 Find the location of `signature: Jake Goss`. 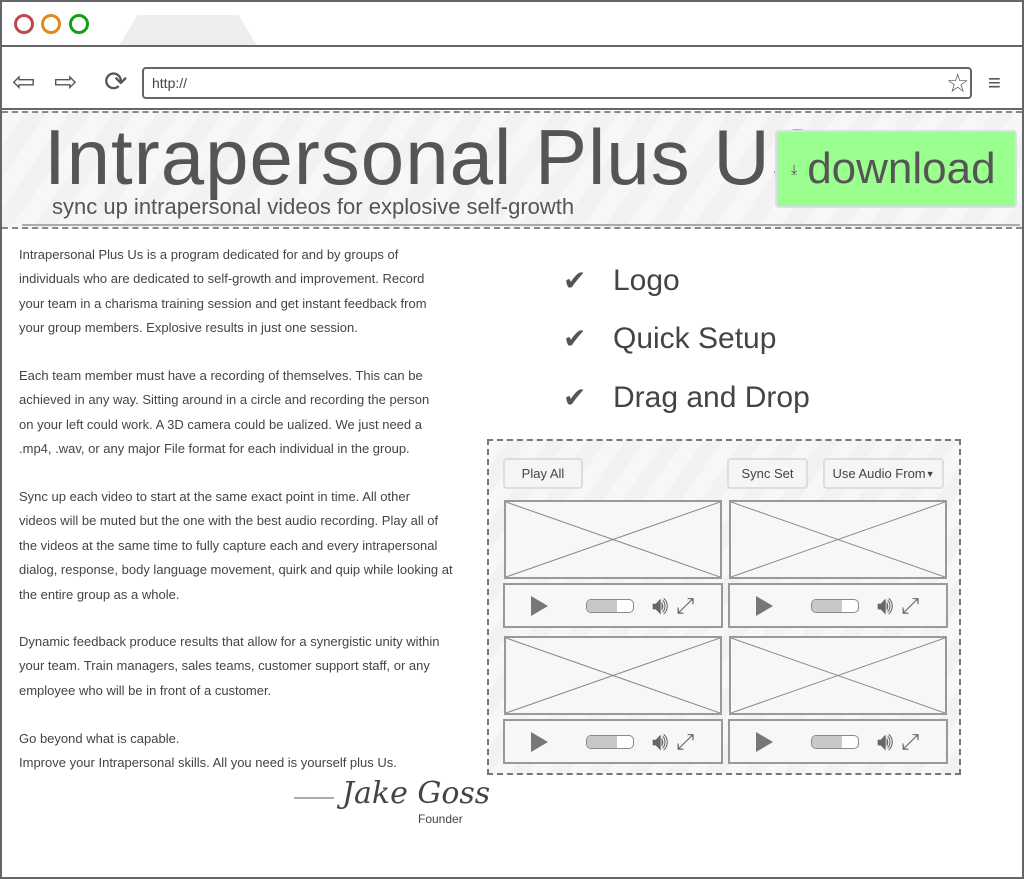

signature: Jake Goss is located at coordinates (416, 793).